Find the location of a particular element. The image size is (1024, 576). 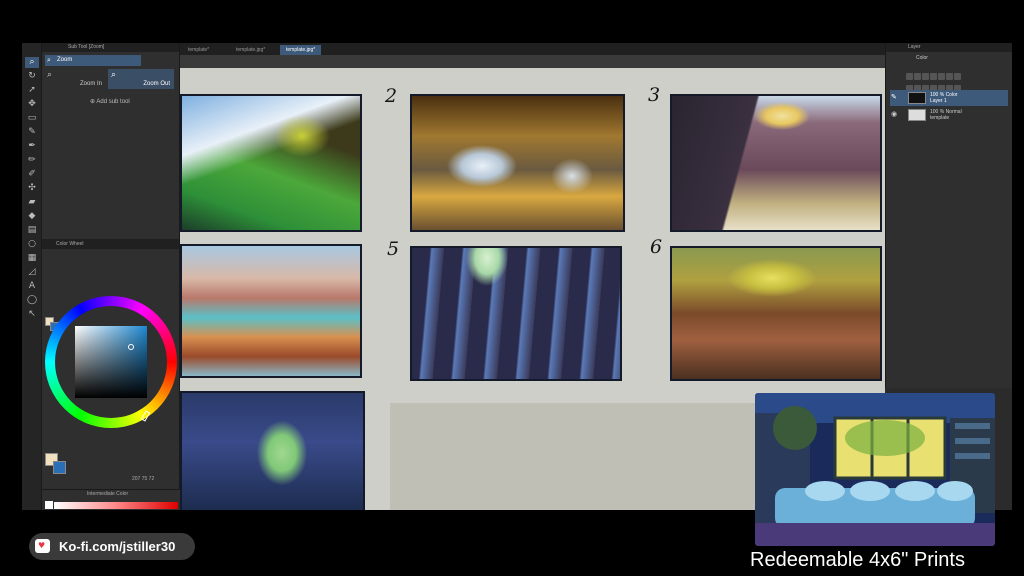

thumbnail-number-5: 5 is located at coordinates (393, 249).